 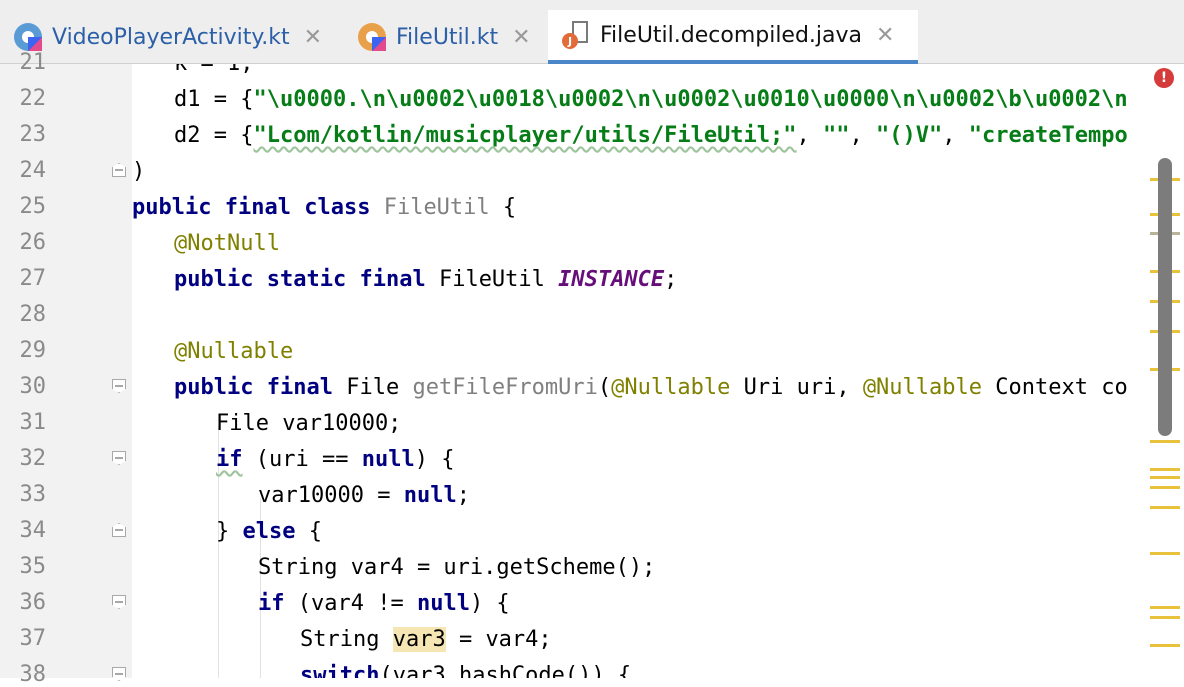 I want to click on code-line-26: @NotNull, so click(x=227, y=244).